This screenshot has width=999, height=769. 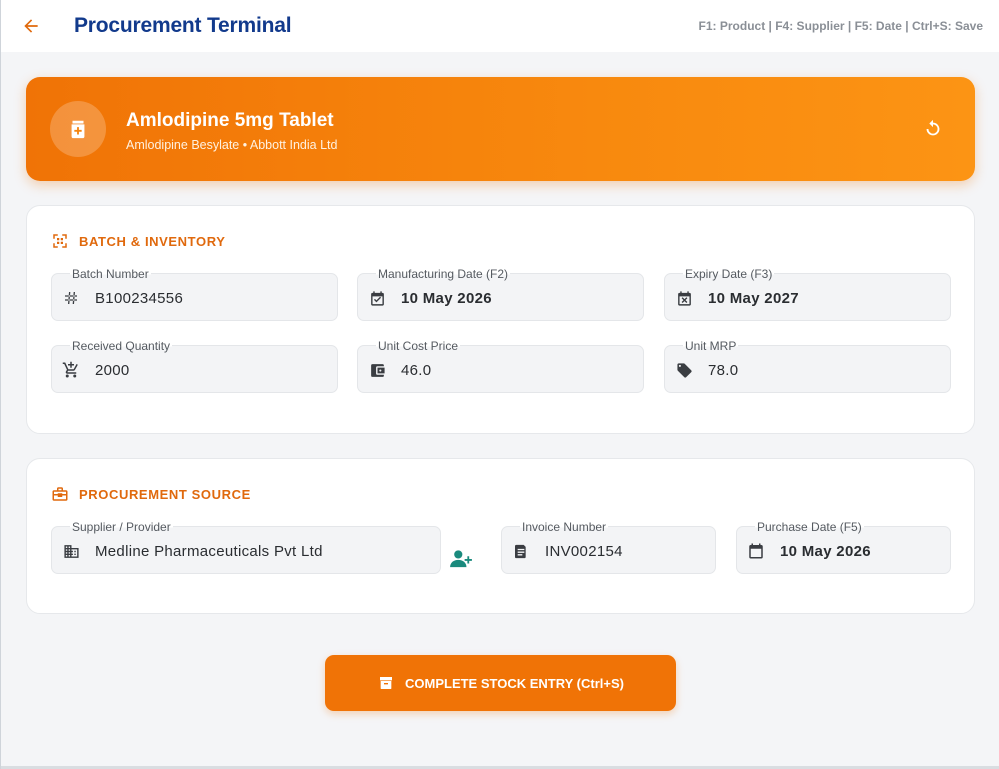 I want to click on building-icon, so click(x=71, y=551).